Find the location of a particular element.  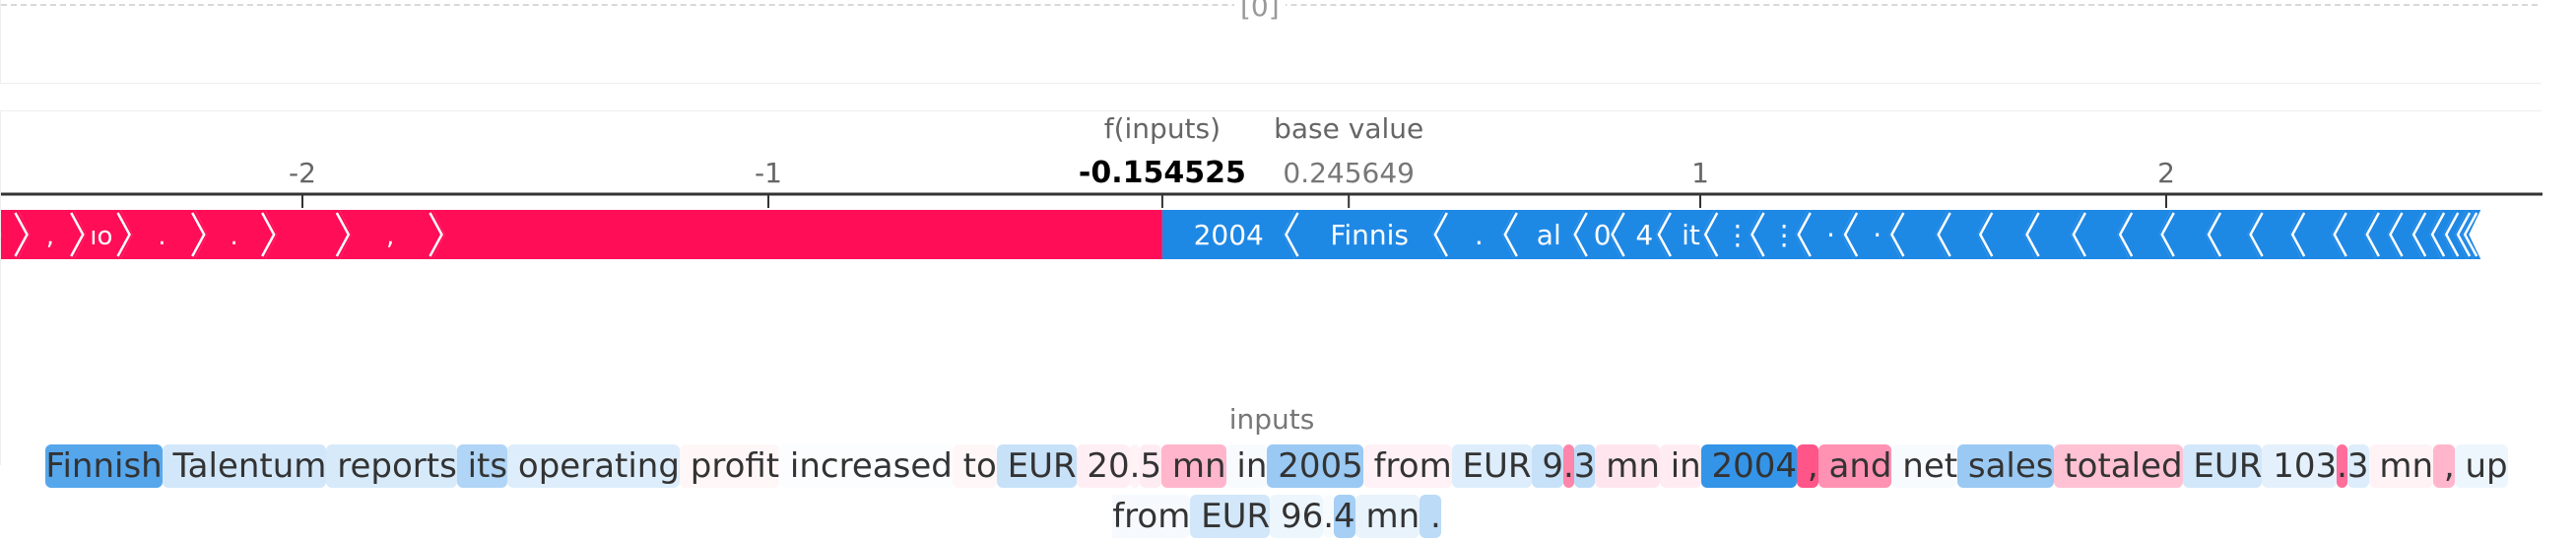

segment-label: it is located at coordinates (1691, 235).